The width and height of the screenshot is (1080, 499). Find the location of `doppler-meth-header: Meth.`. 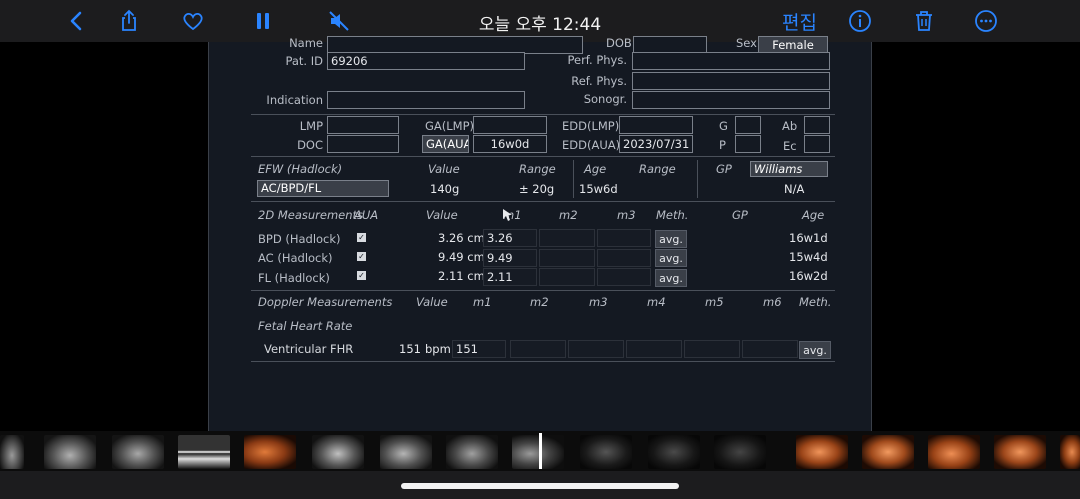

doppler-meth-header: Meth. is located at coordinates (815, 302).